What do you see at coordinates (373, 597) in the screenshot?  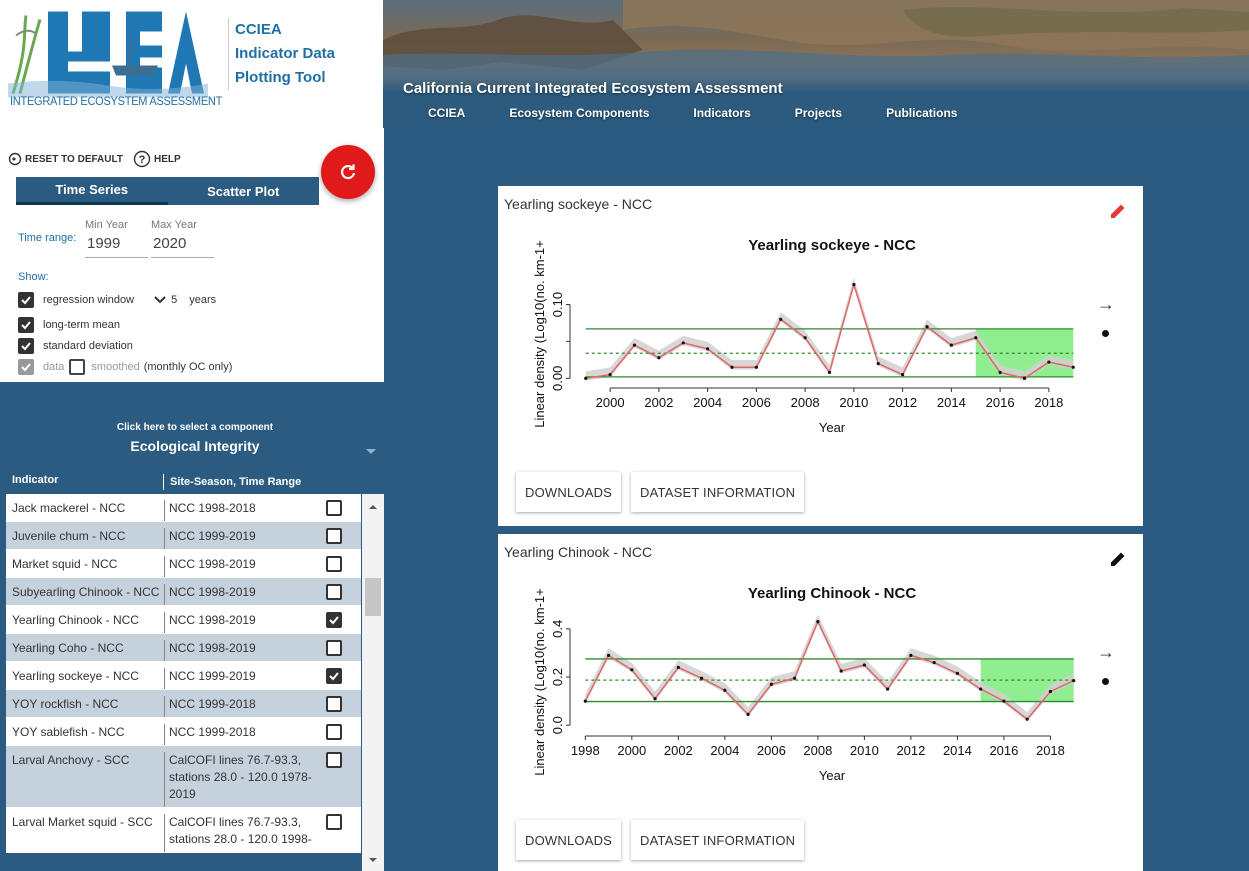 I see `scroll-thumb` at bounding box center [373, 597].